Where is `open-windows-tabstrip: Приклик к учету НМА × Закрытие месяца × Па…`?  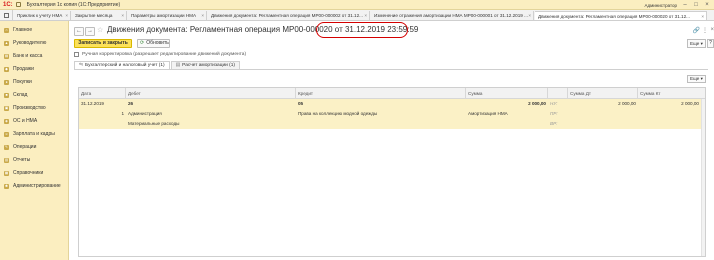
open-windows-tabstrip: Приклик к учету НМА × Закрытие месяца × Па… is located at coordinates (357, 15).